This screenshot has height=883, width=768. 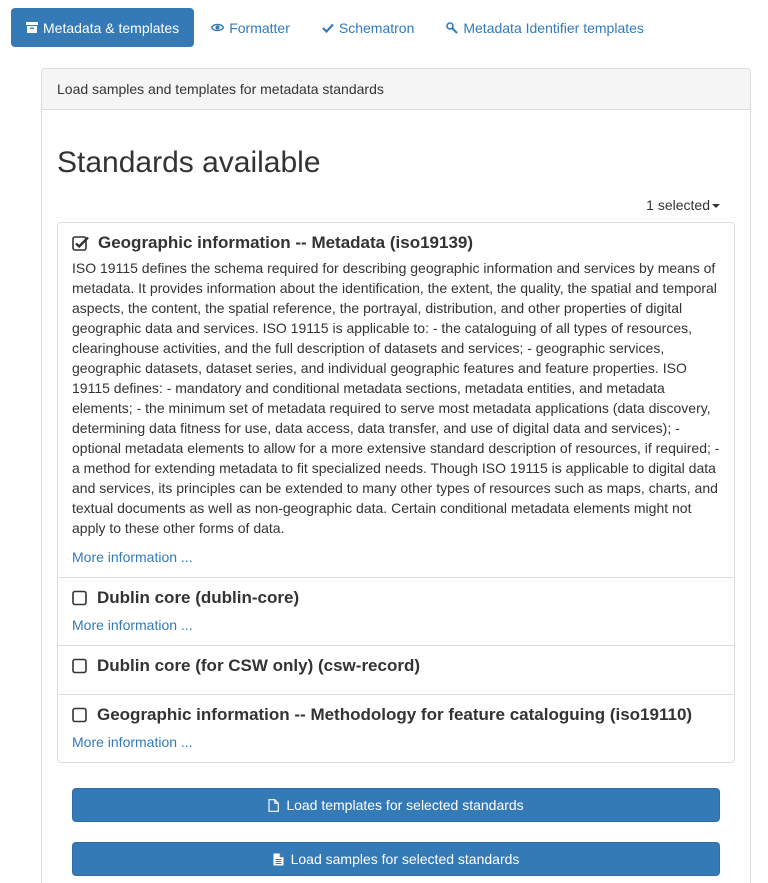 I want to click on selected-dropdown: 1 selected, so click(x=683, y=205).